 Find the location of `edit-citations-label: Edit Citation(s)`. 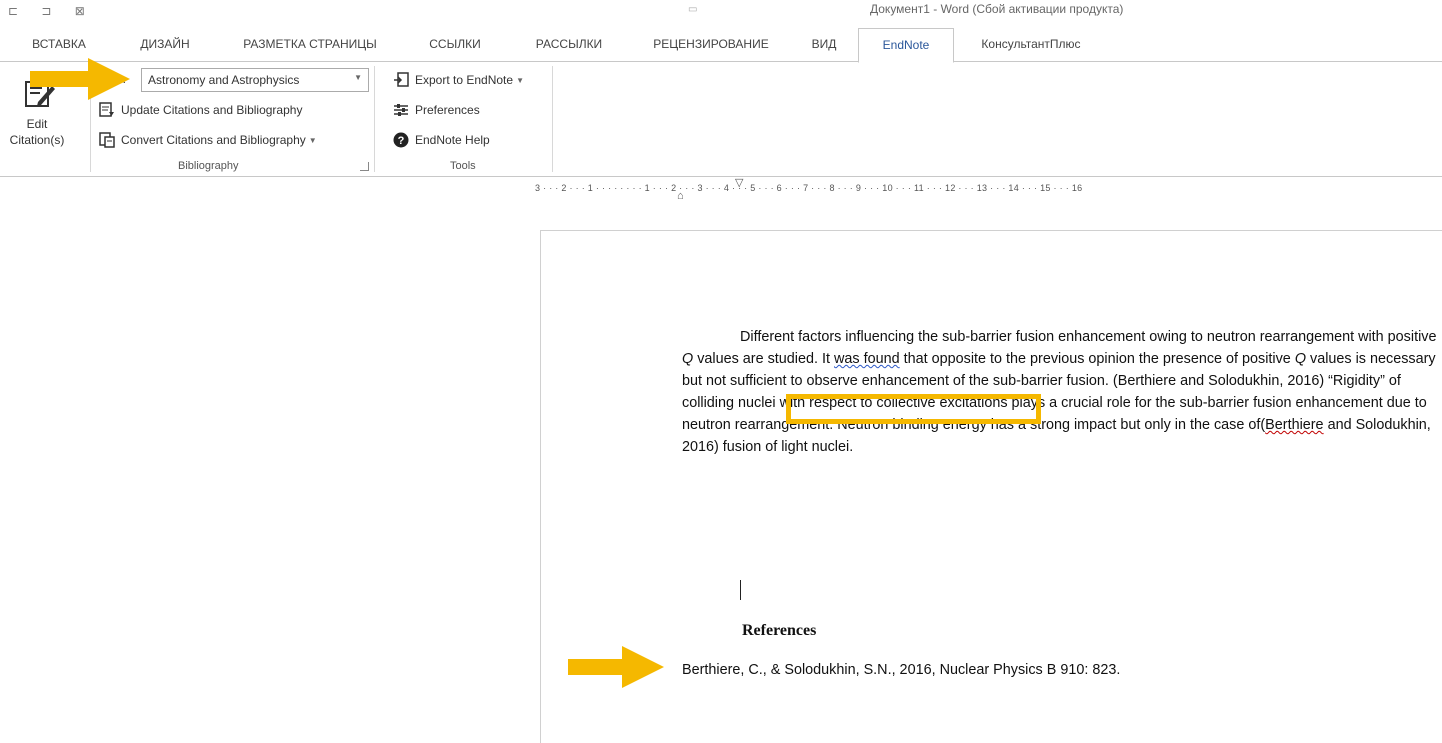

edit-citations-label: Edit Citation(s) is located at coordinates (37, 132).